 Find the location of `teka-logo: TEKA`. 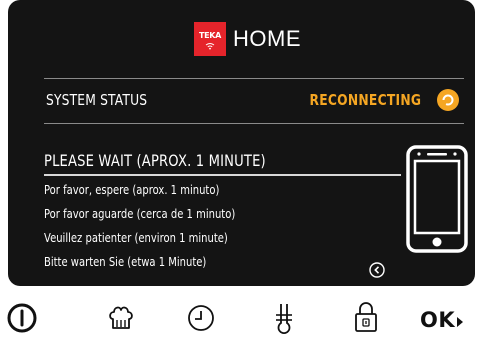

teka-logo: TEKA is located at coordinates (210, 39).